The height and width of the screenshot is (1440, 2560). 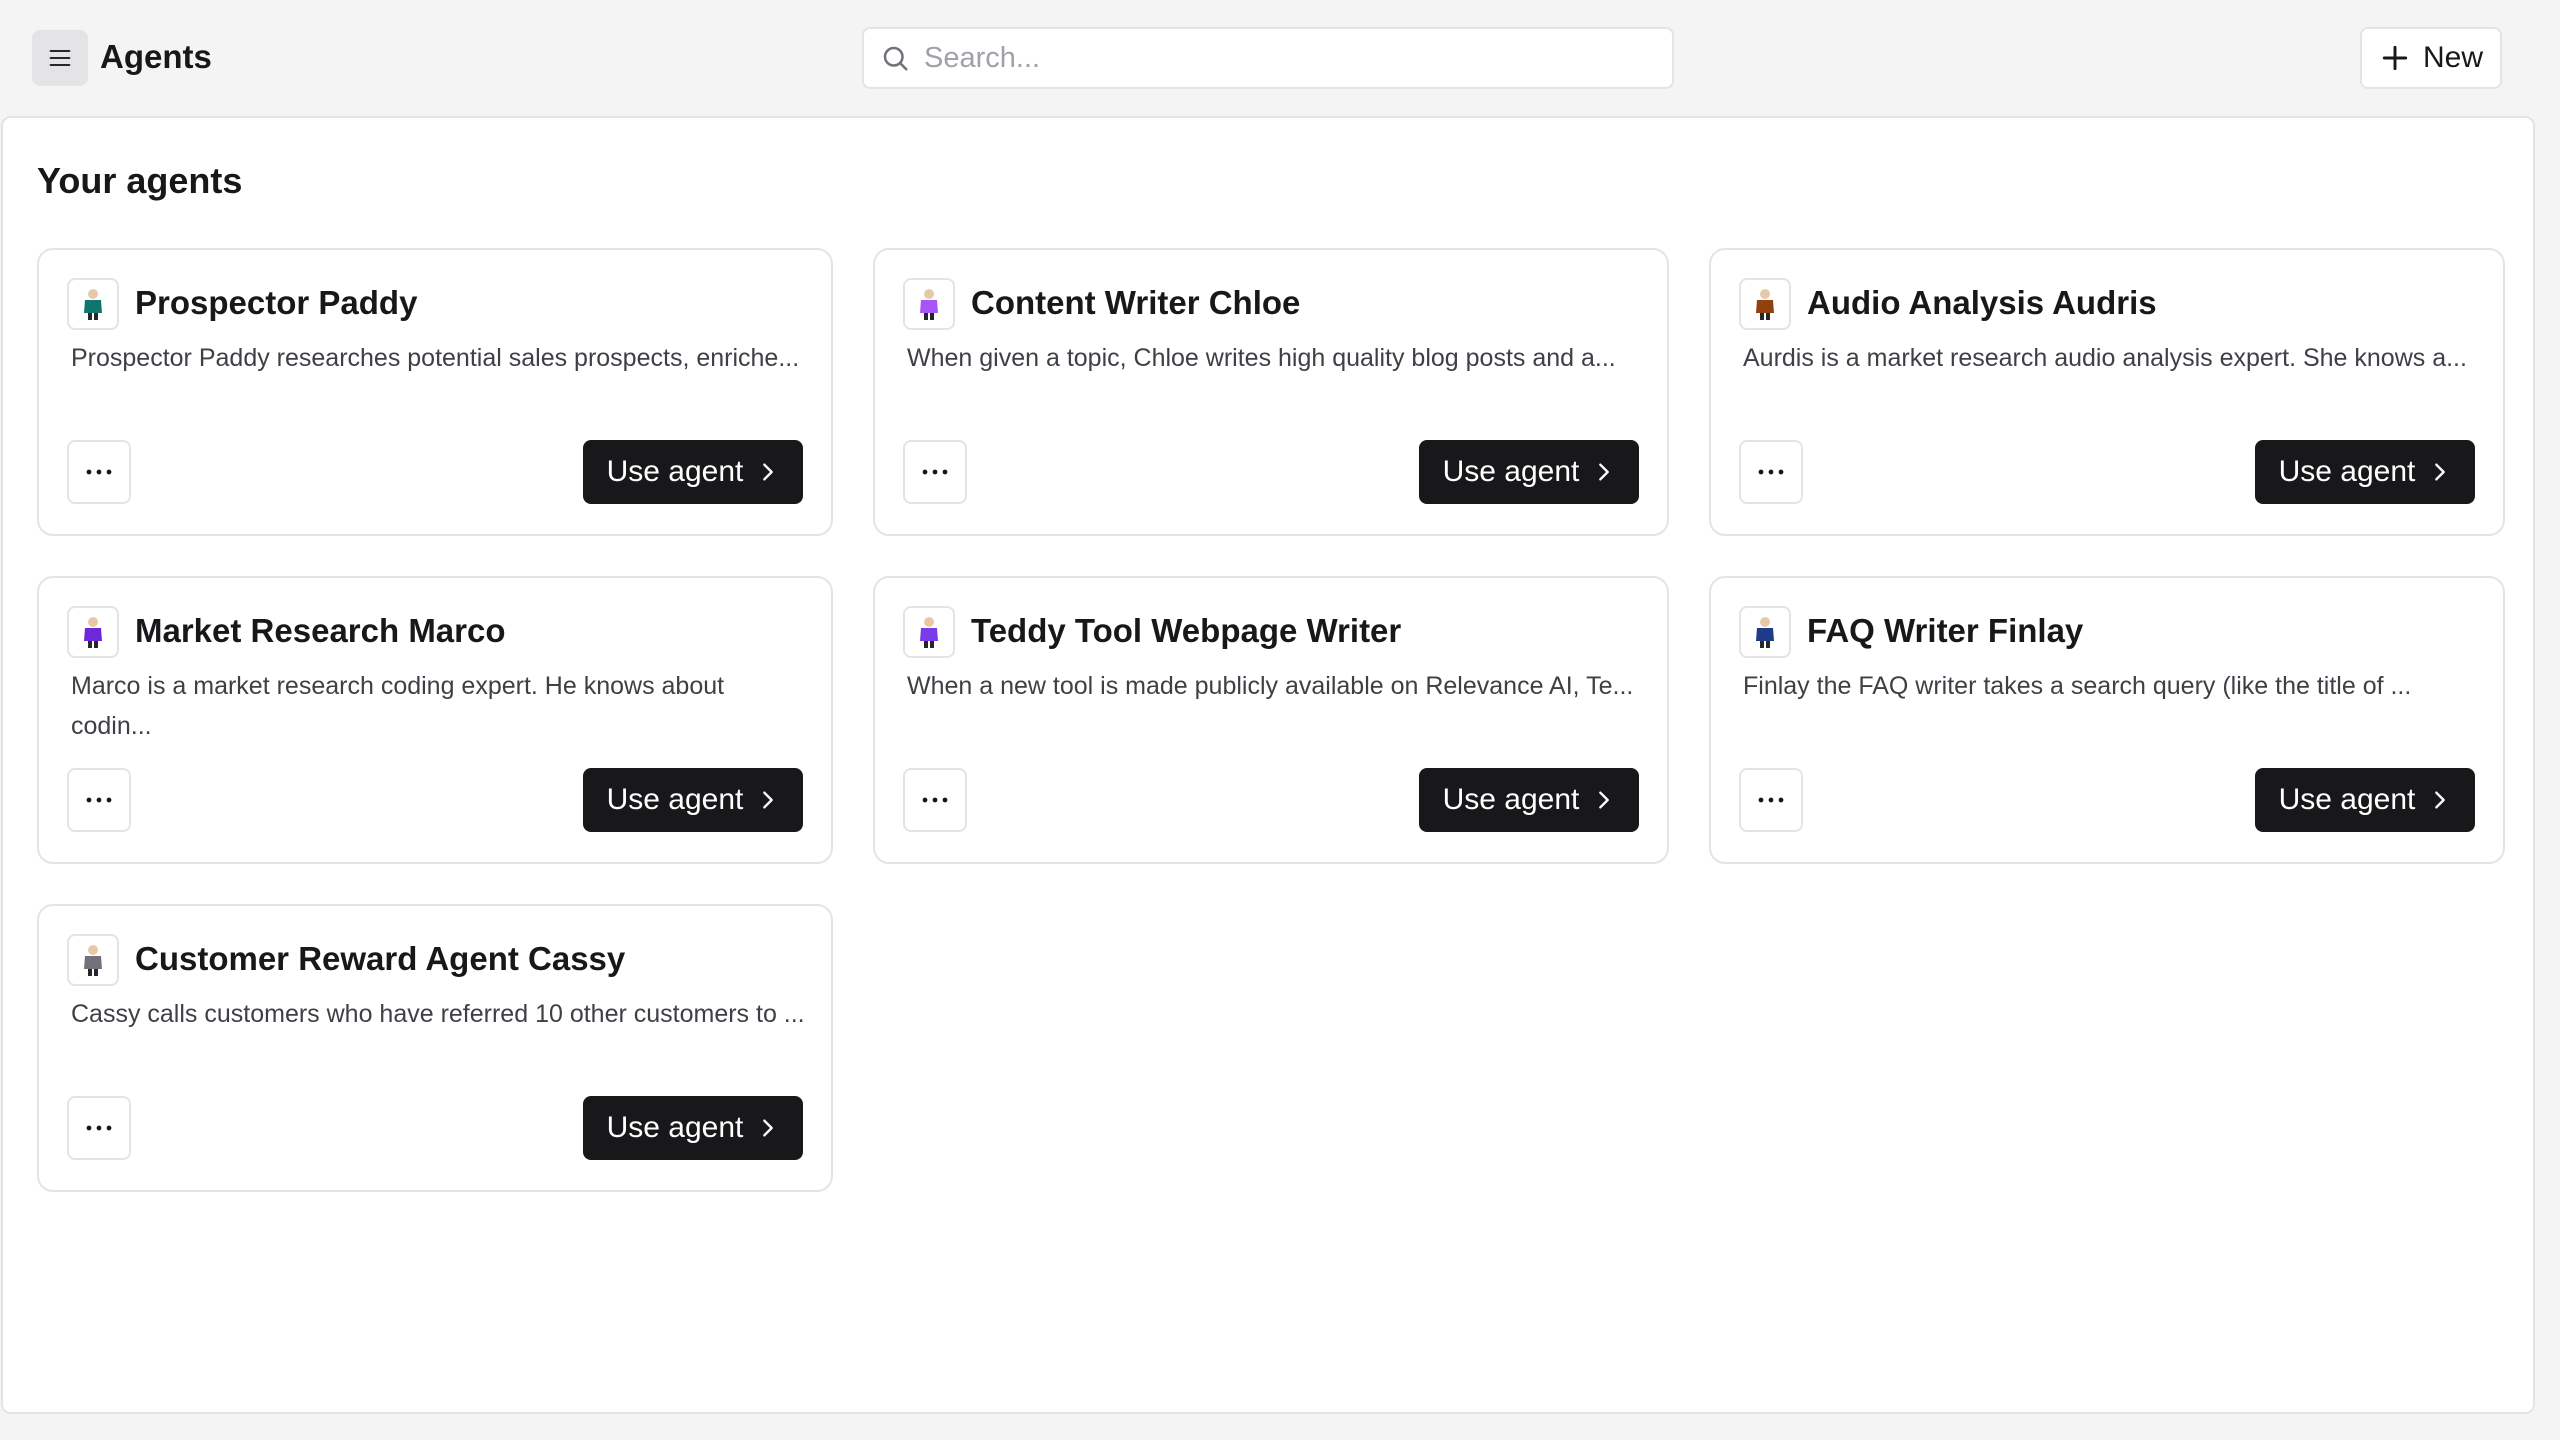 What do you see at coordinates (895, 58) in the screenshot?
I see `search-icon` at bounding box center [895, 58].